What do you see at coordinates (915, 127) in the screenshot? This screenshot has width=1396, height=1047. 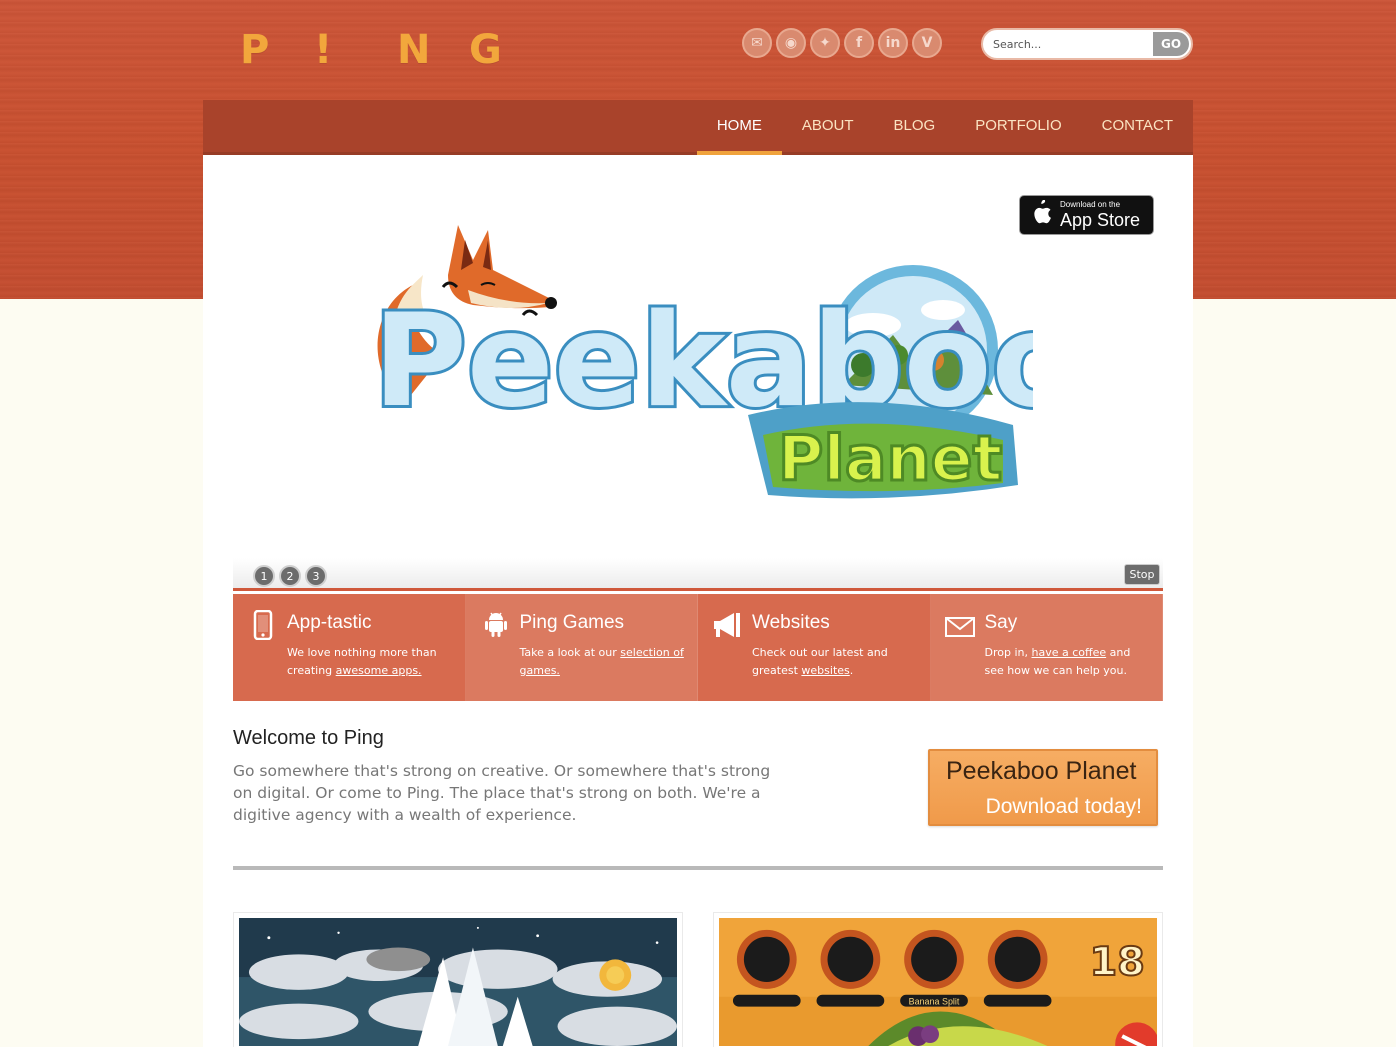 I see `nav-blog: BLOG` at bounding box center [915, 127].